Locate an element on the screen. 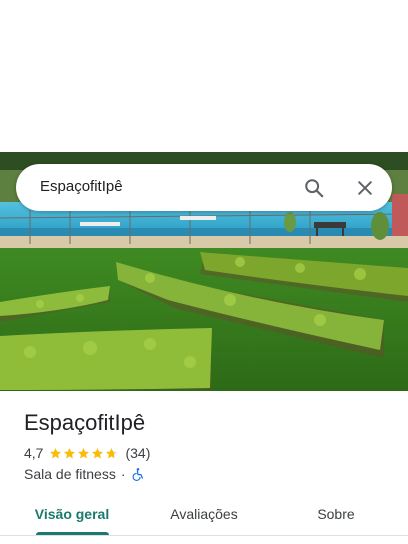 This screenshot has height=544, width=408. tab-avaliacoes: Avaliações is located at coordinates (204, 514).